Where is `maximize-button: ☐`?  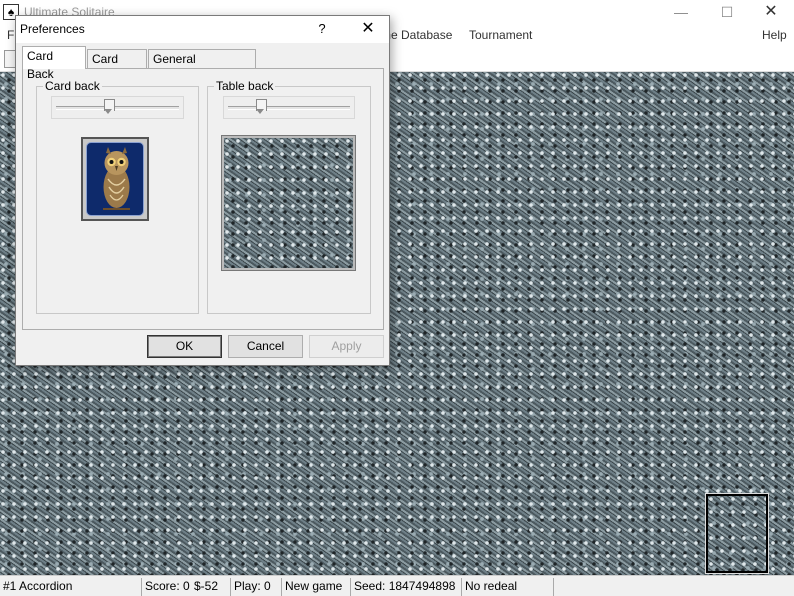
maximize-button: ☐ is located at coordinates (727, 12).